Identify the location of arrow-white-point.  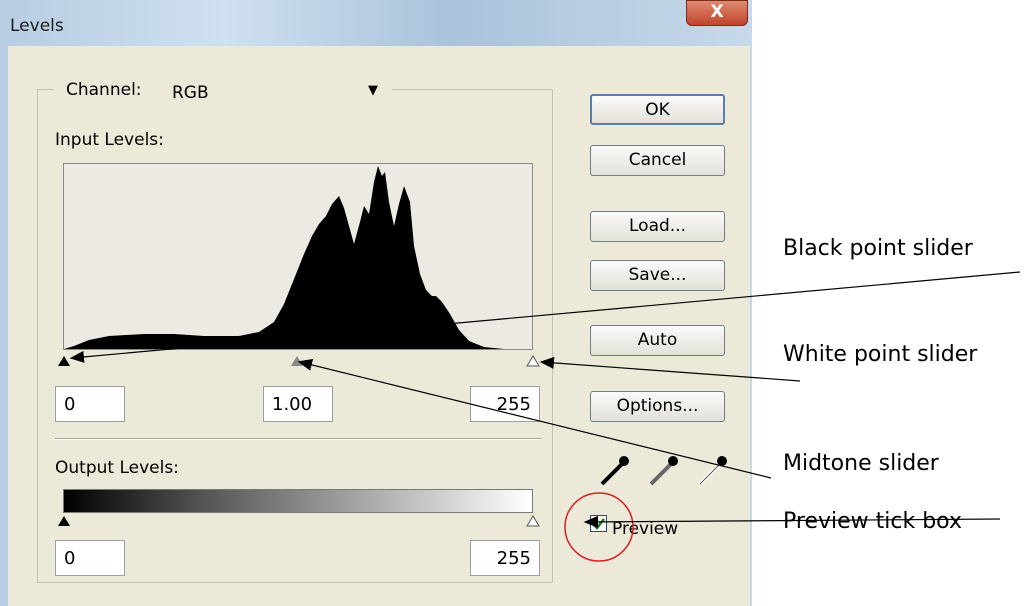
(670, 369).